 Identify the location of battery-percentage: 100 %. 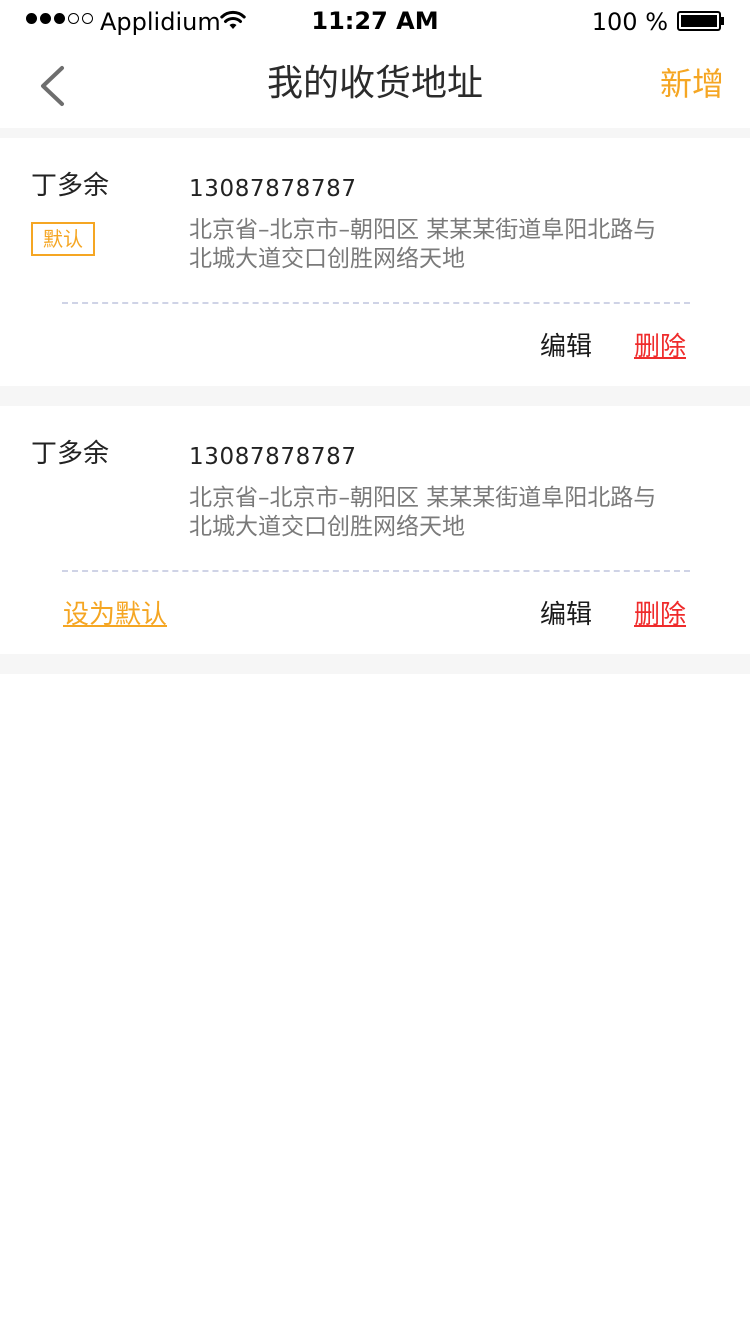
(629, 22).